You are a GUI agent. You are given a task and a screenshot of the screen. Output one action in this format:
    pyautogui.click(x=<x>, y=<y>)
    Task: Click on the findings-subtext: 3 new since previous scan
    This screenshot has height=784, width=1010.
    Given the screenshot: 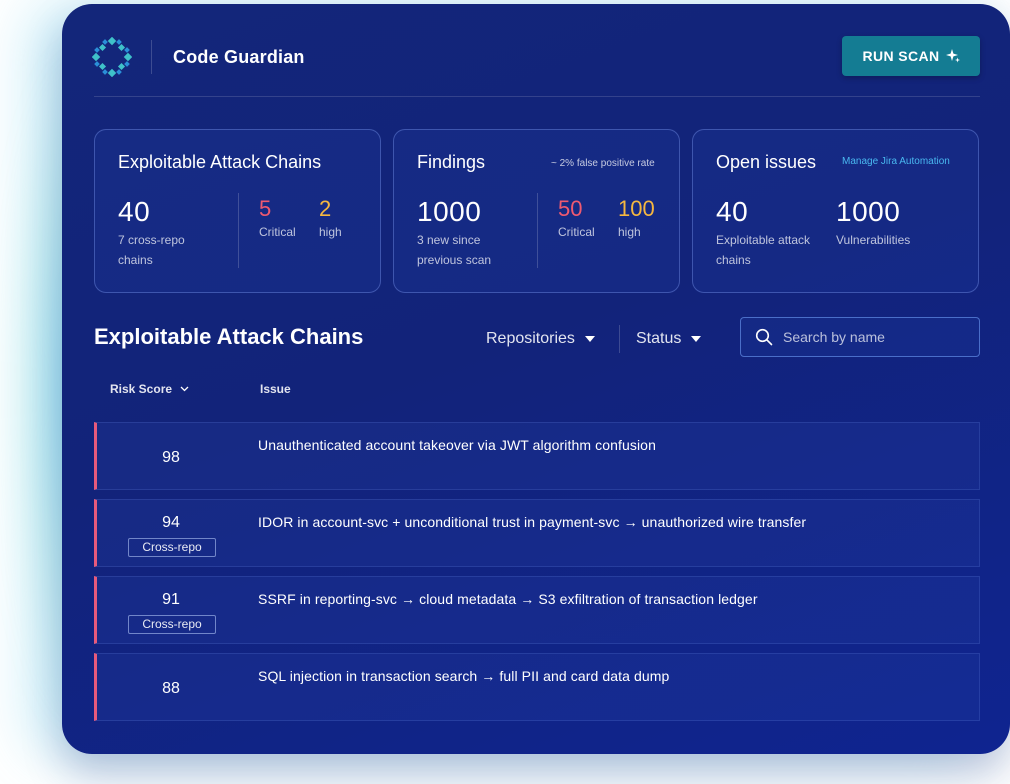 What is the action you would take?
    pyautogui.click(x=454, y=250)
    